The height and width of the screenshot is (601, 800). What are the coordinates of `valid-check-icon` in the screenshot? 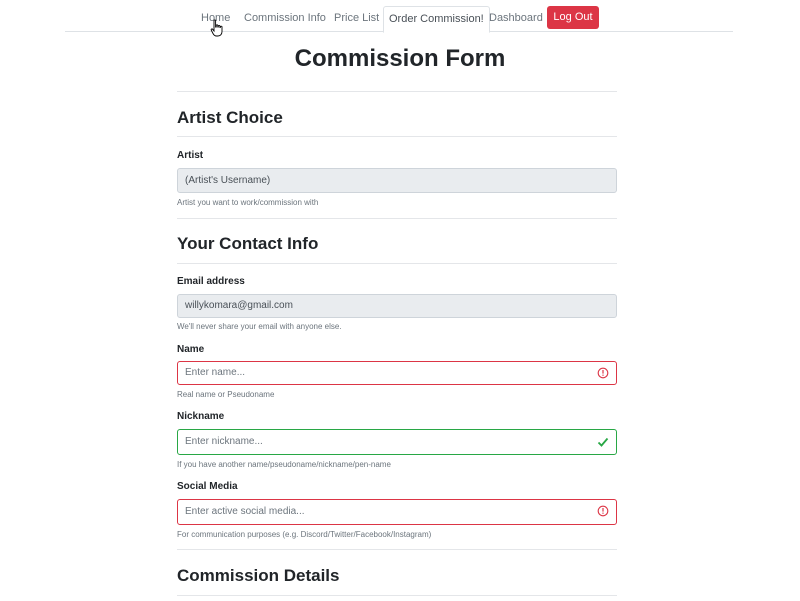 It's located at (603, 442).